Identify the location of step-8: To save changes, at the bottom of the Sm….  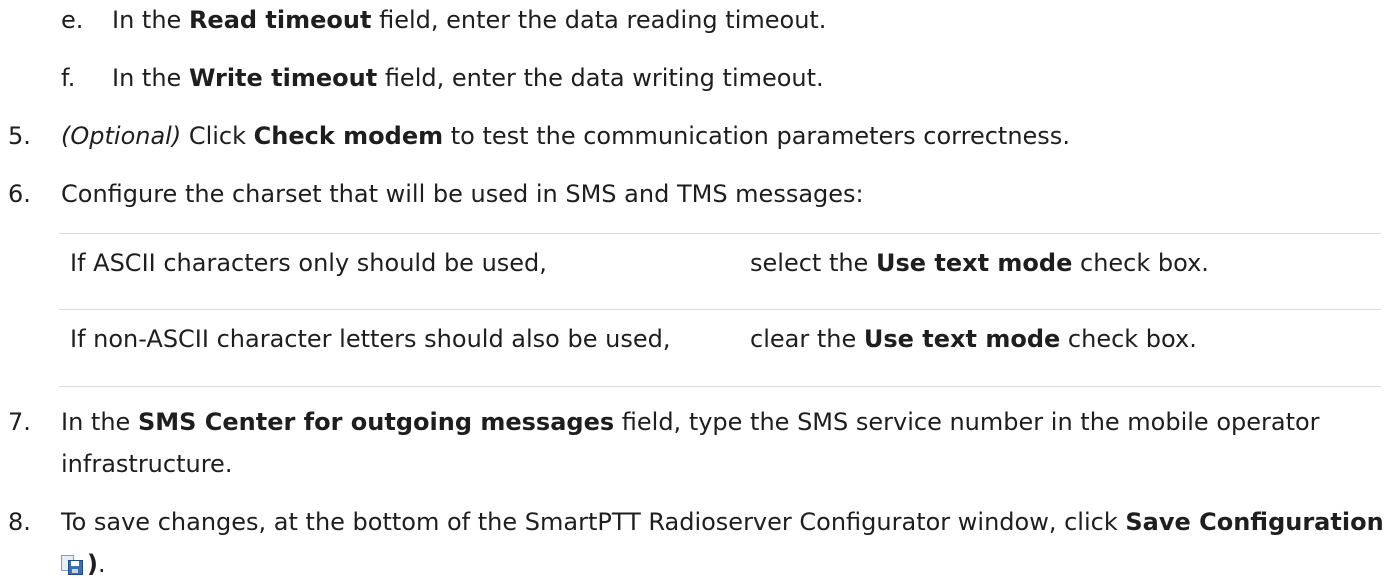
(726, 522).